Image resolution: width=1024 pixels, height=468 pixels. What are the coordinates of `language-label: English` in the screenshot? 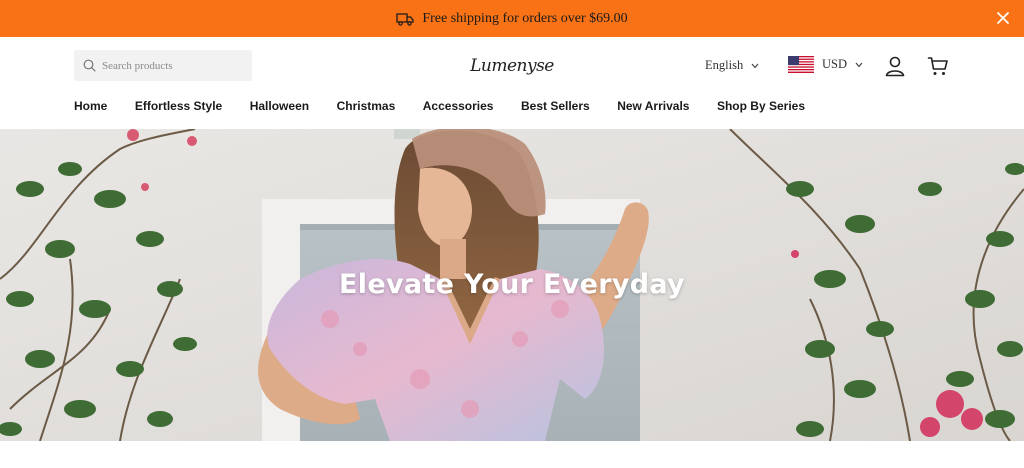 It's located at (724, 65).